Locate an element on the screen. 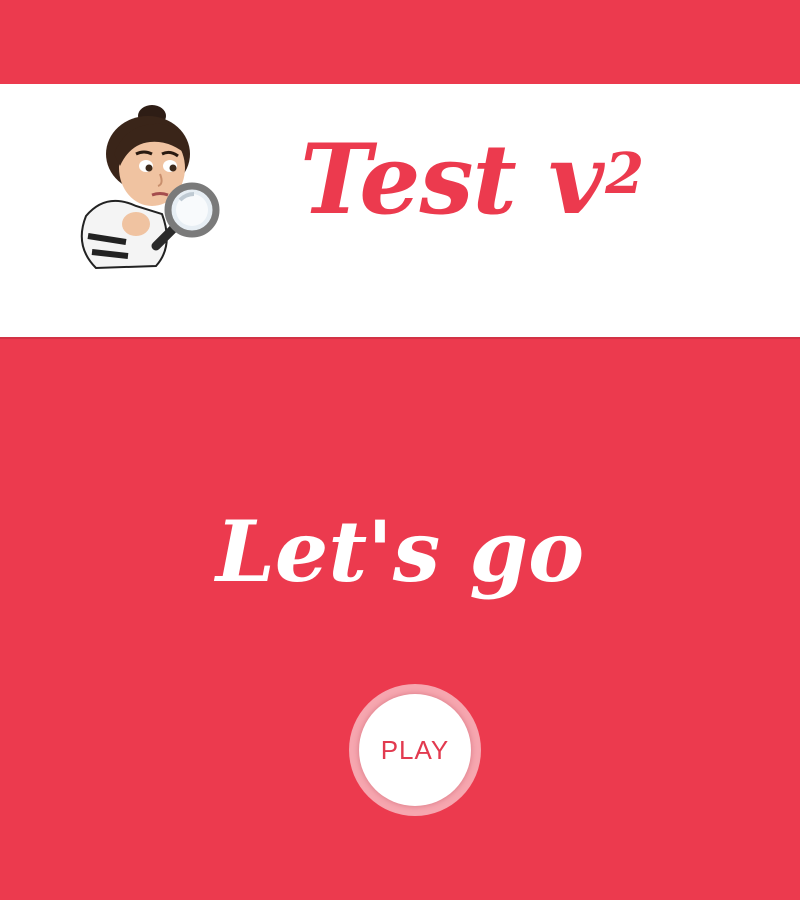 This screenshot has height=900, width=800. play-button: PLAY is located at coordinates (415, 750).